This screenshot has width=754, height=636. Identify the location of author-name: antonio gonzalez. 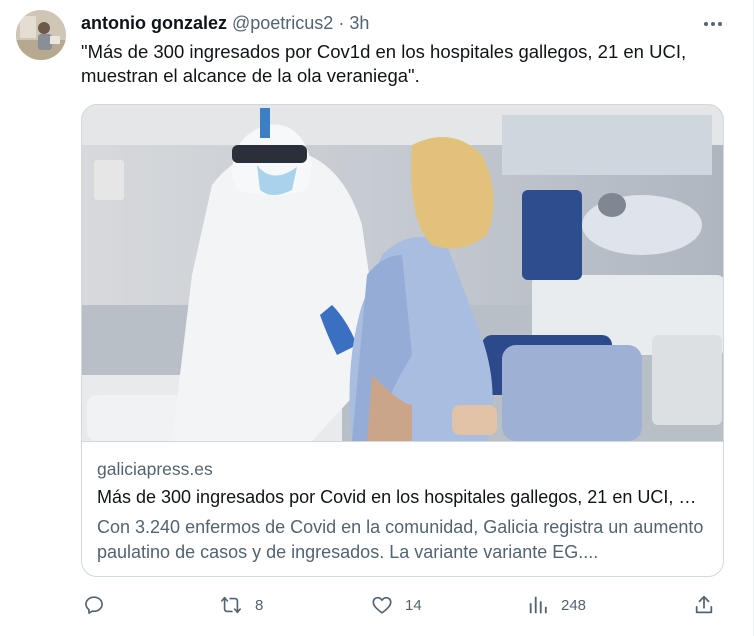
(154, 23).